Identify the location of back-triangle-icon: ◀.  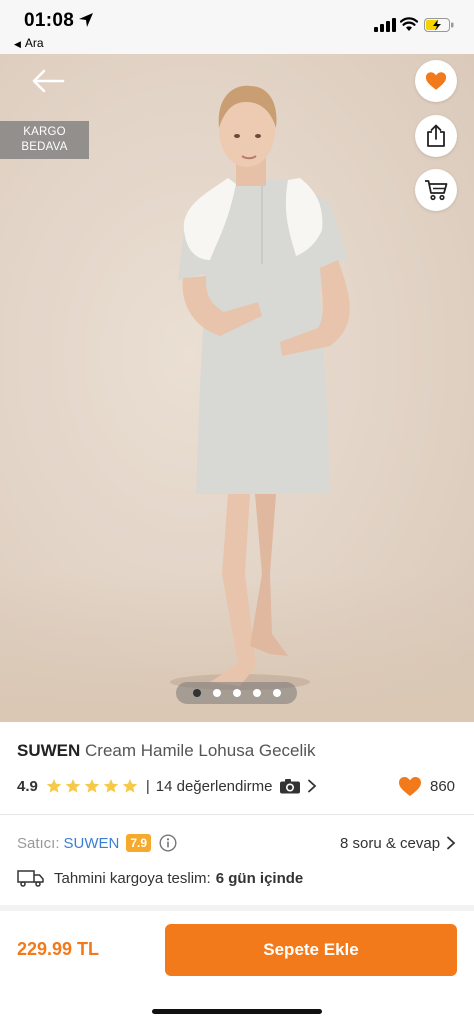
(17, 44).